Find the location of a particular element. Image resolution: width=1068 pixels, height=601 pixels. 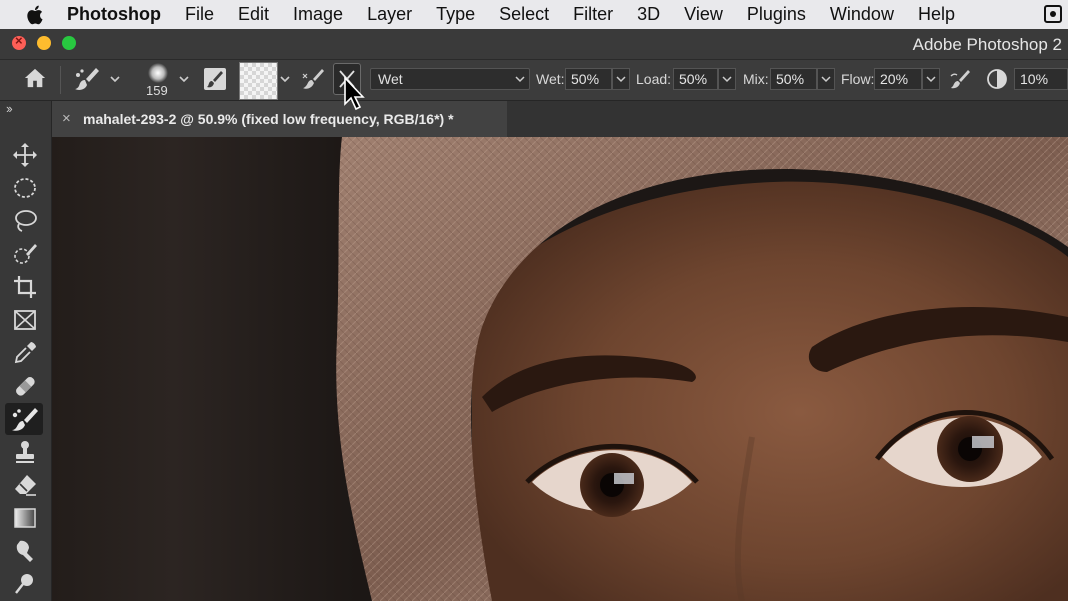

gradient-tool is located at coordinates (25, 518).